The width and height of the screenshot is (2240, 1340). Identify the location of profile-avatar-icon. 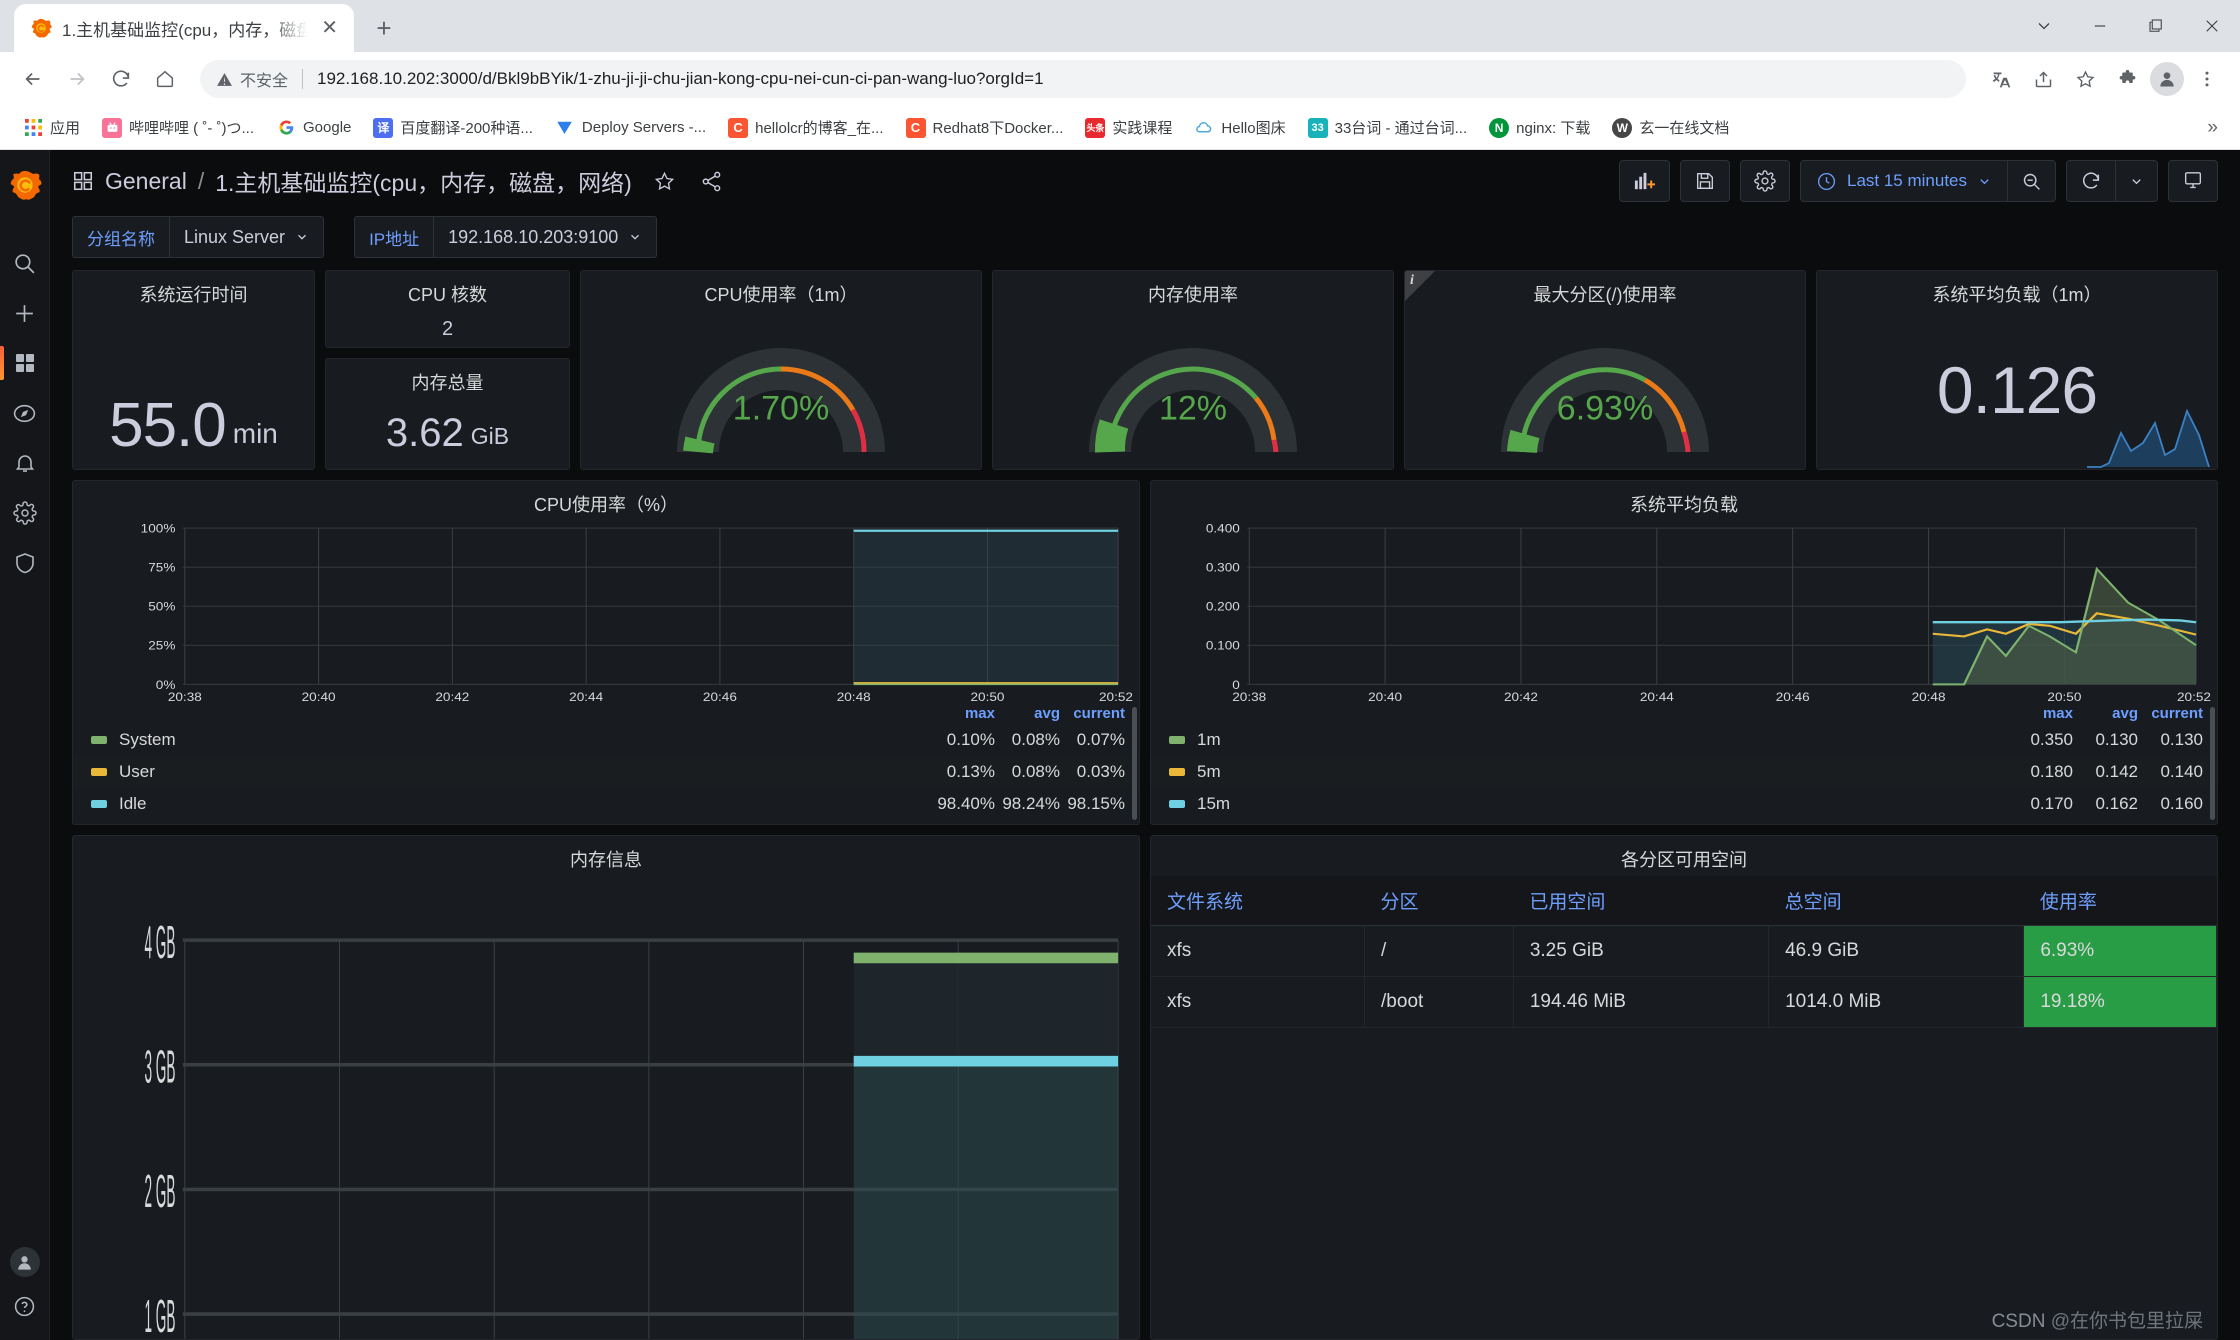
(2167, 79).